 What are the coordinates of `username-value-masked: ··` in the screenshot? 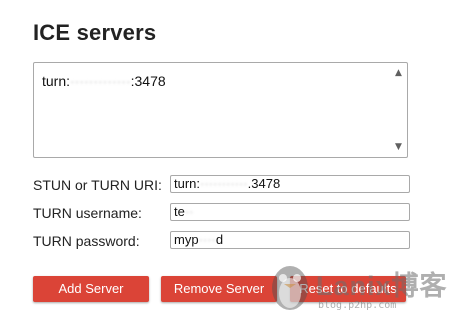 It's located at (189, 211).